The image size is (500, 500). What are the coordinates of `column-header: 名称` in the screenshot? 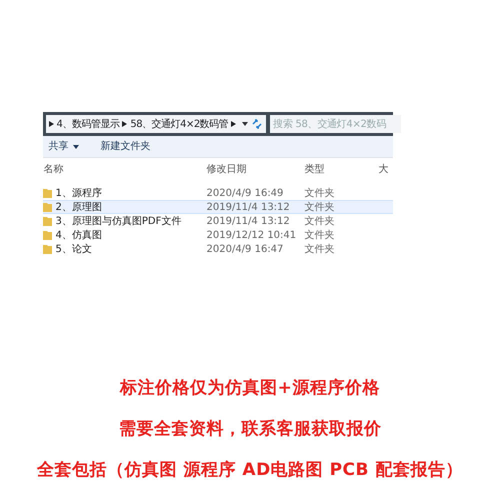 It's located at (124, 169).